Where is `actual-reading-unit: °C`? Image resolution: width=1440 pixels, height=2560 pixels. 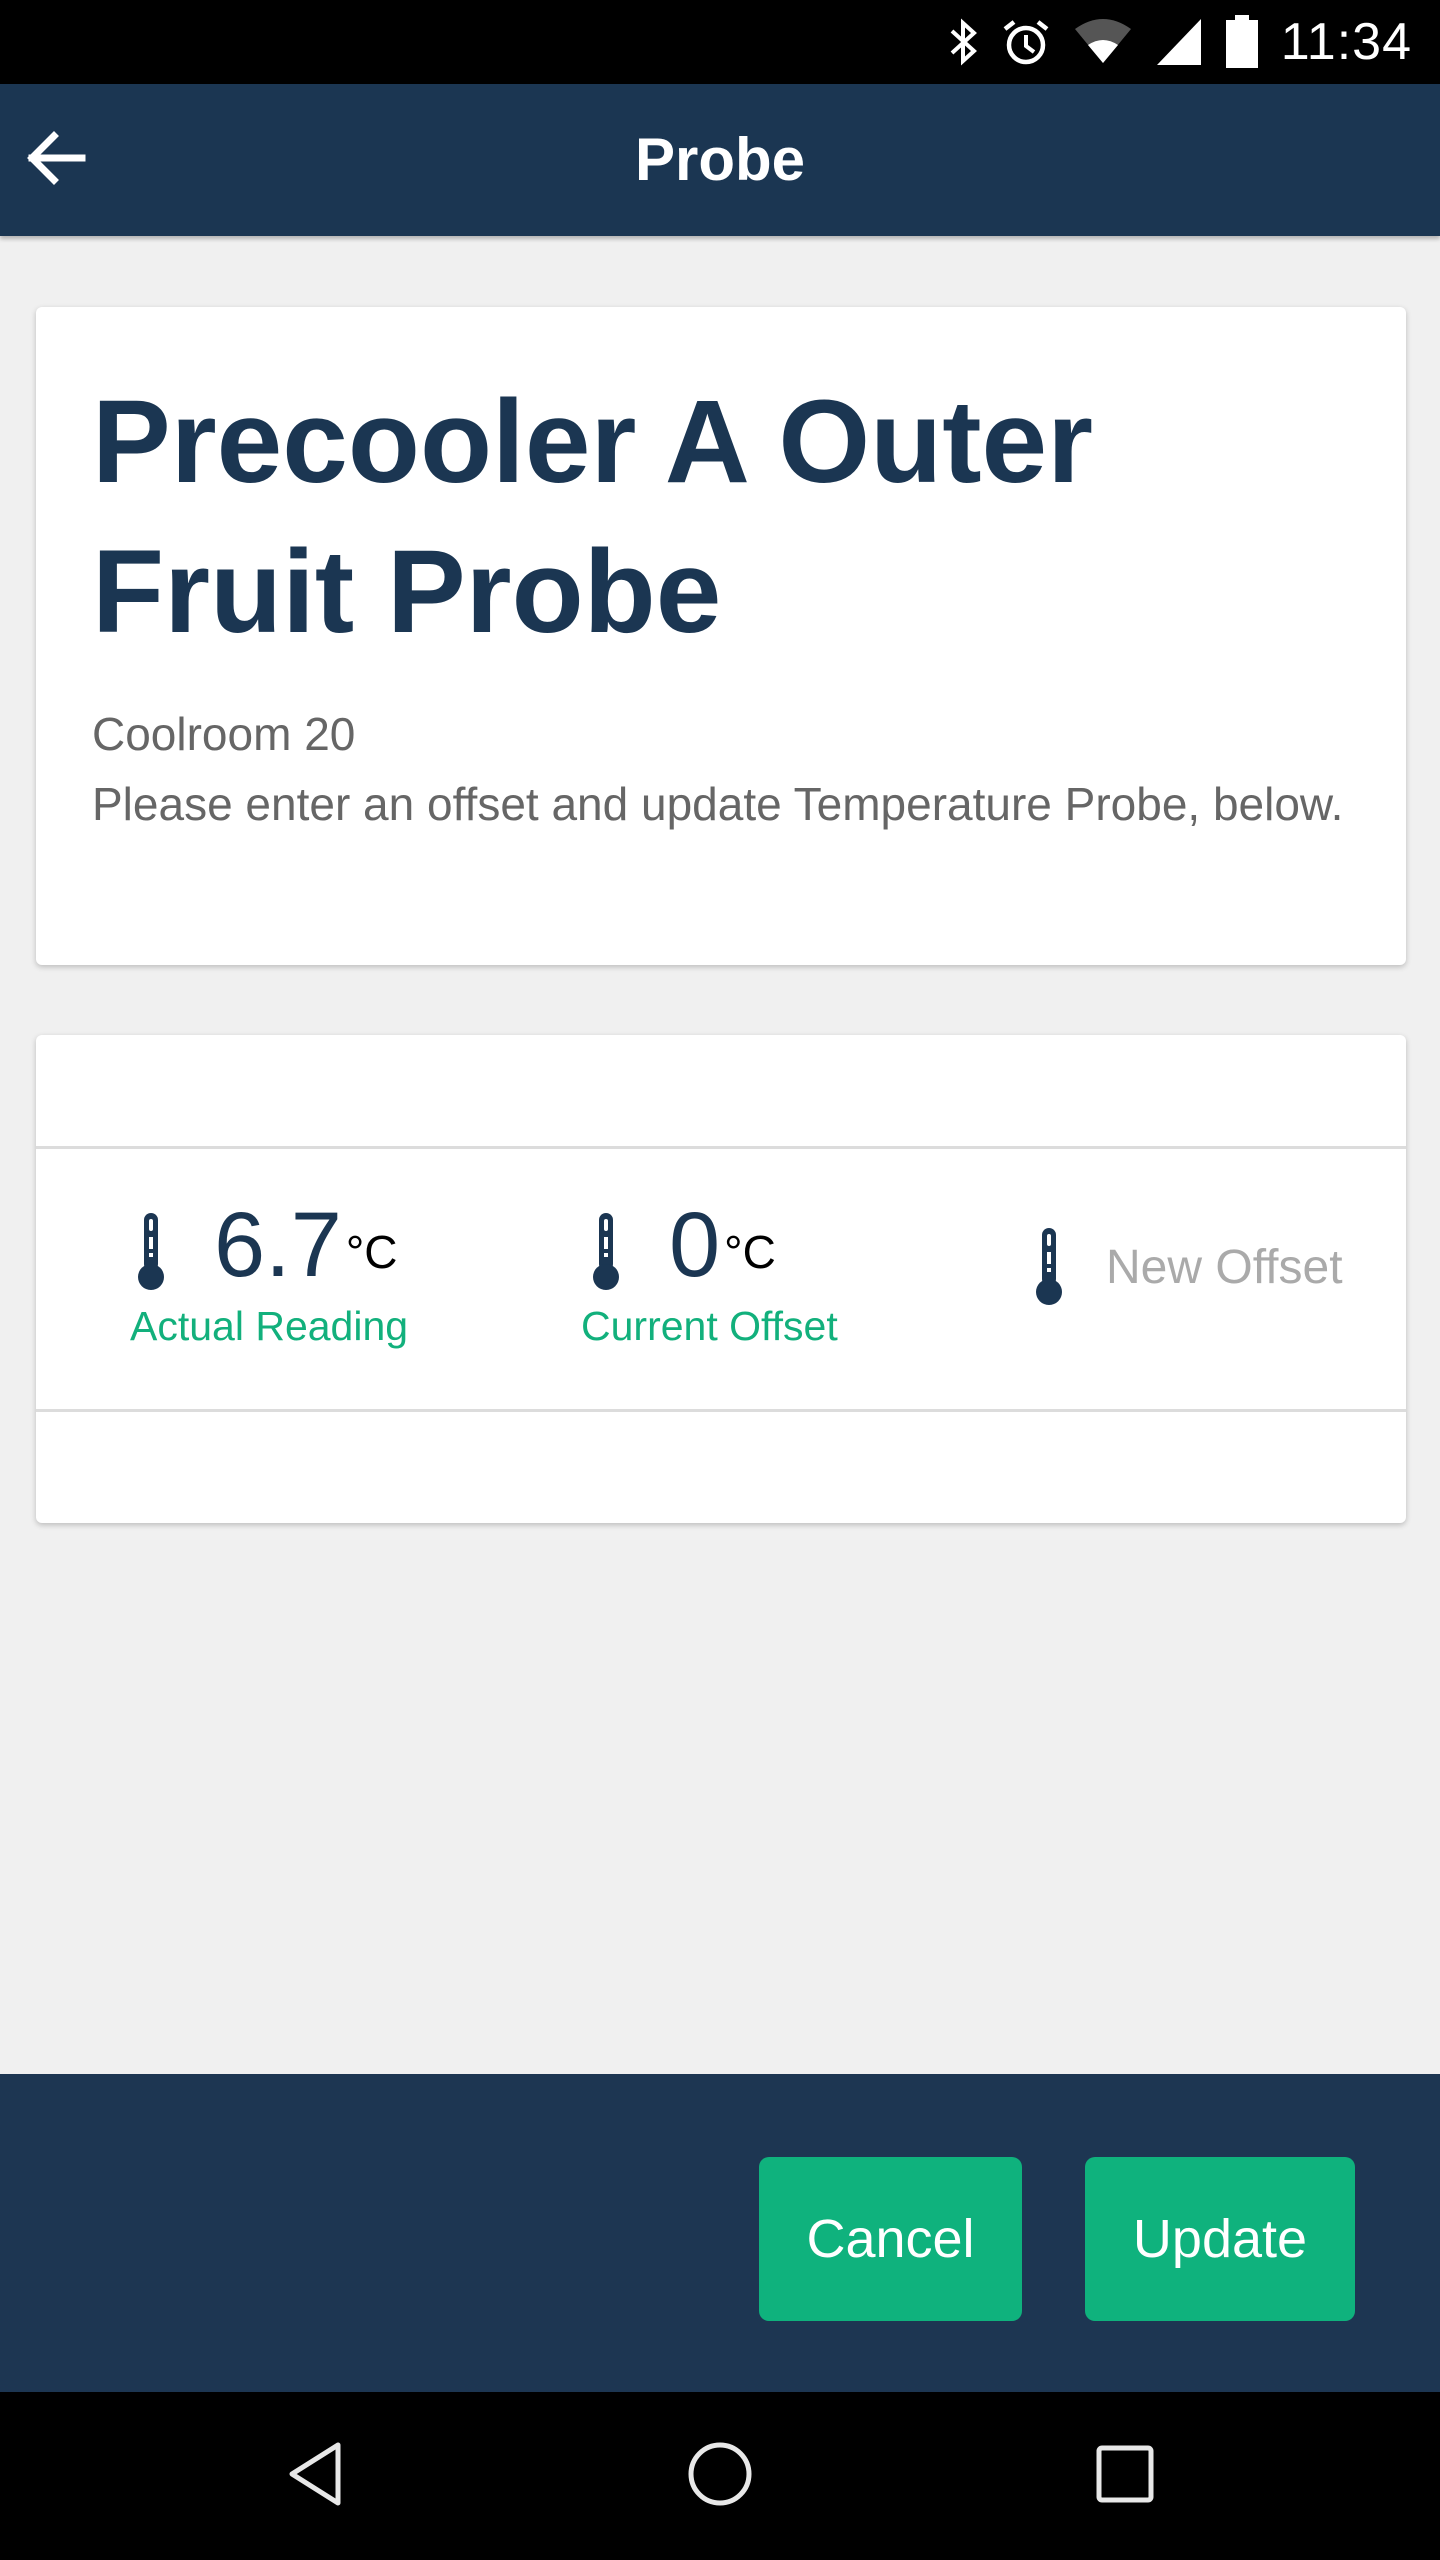 actual-reading-unit: °C is located at coordinates (371, 1252).